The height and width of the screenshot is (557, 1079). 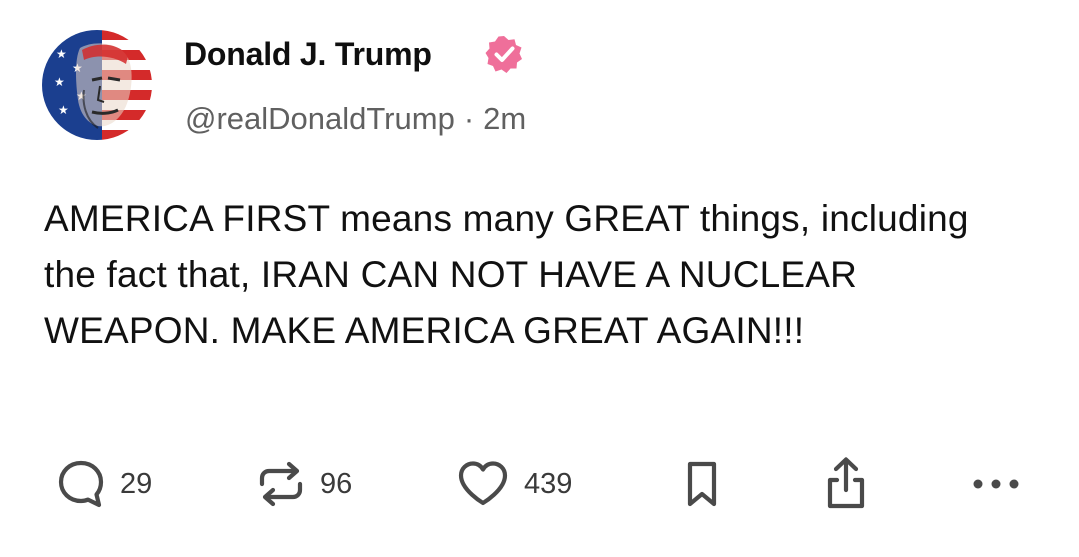 What do you see at coordinates (514, 484) in the screenshot?
I see `like-button: 439` at bounding box center [514, 484].